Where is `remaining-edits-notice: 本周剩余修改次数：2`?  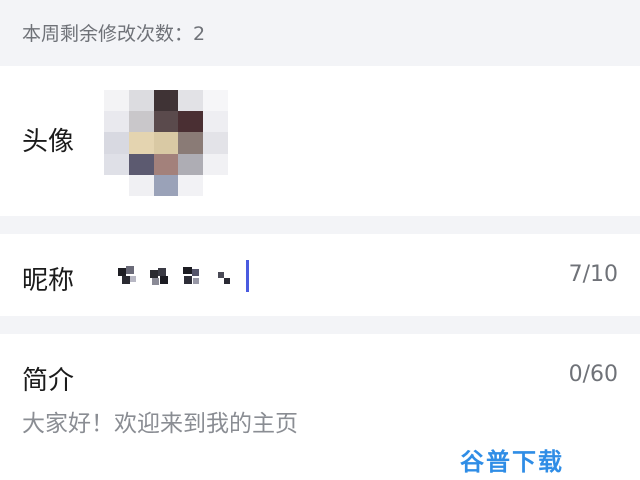 remaining-edits-notice: 本周剩余修改次数：2 is located at coordinates (320, 33).